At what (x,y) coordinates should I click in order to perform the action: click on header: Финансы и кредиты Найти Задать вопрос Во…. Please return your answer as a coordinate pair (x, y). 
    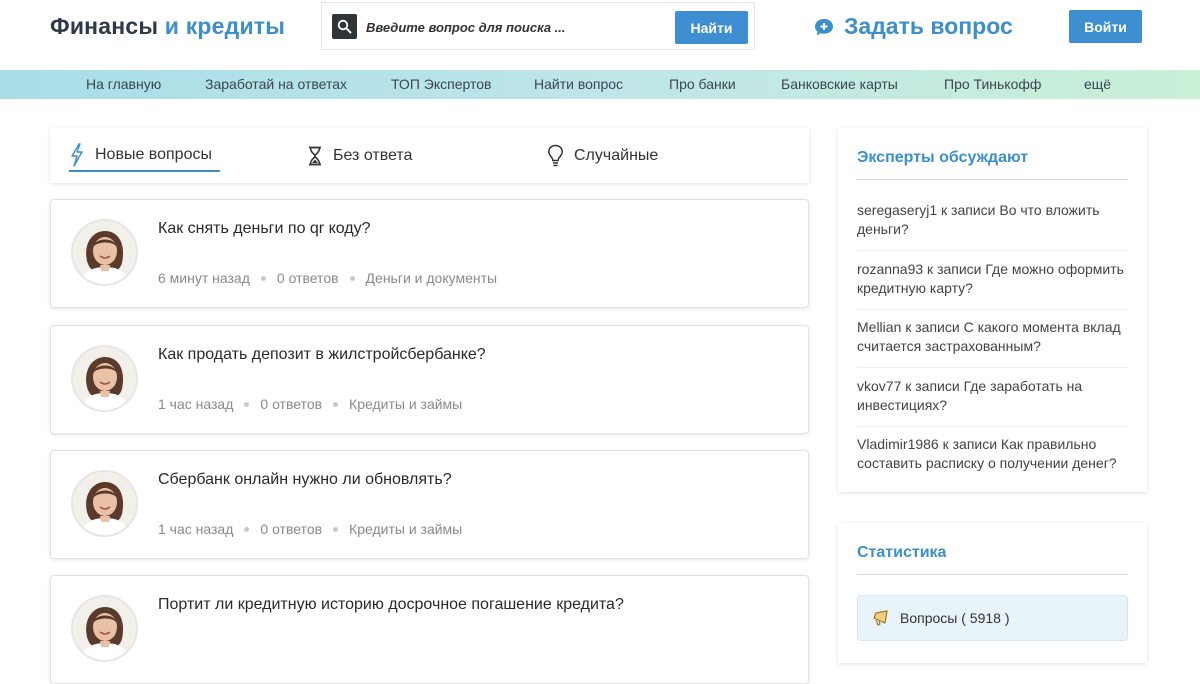
    Looking at the image, I should click on (600, 35).